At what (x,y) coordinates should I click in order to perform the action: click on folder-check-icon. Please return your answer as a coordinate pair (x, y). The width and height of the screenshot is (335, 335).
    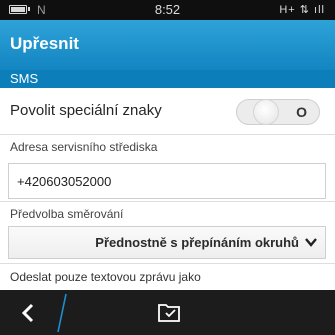
    Looking at the image, I should click on (169, 313).